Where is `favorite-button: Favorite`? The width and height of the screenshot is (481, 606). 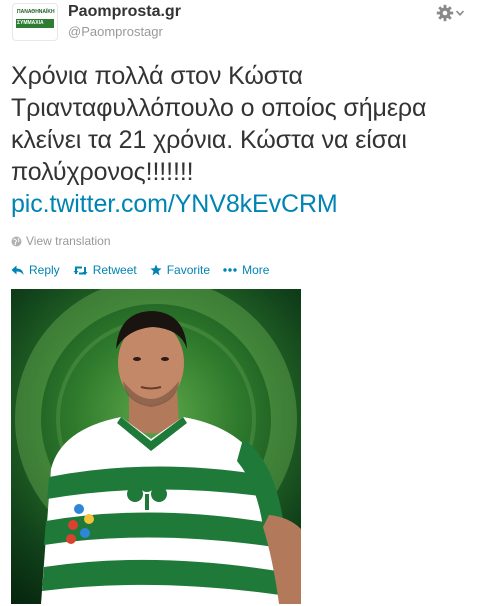
favorite-button: Favorite is located at coordinates (180, 270).